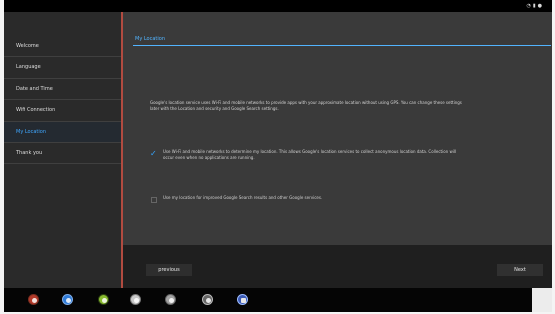 This screenshot has width=555, height=314. I want to click on sidebar-item-label: Welcome, so click(27, 46).